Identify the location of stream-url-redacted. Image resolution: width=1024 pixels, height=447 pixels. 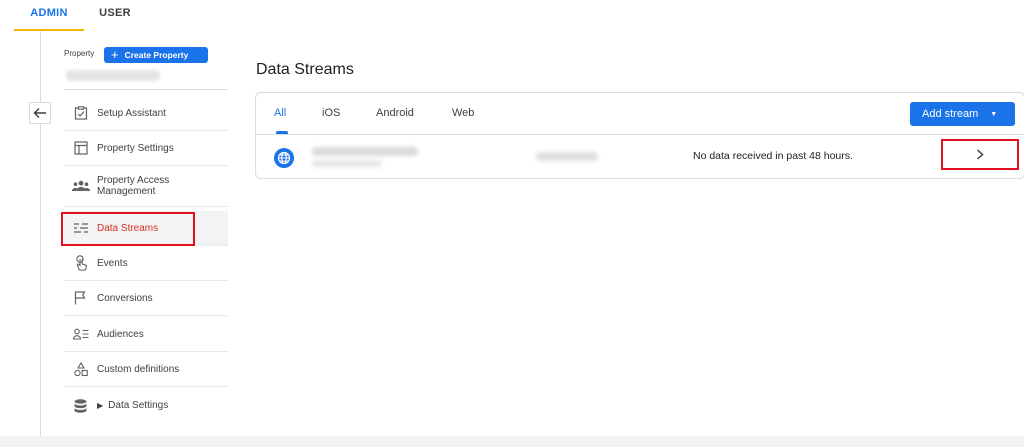
(347, 163).